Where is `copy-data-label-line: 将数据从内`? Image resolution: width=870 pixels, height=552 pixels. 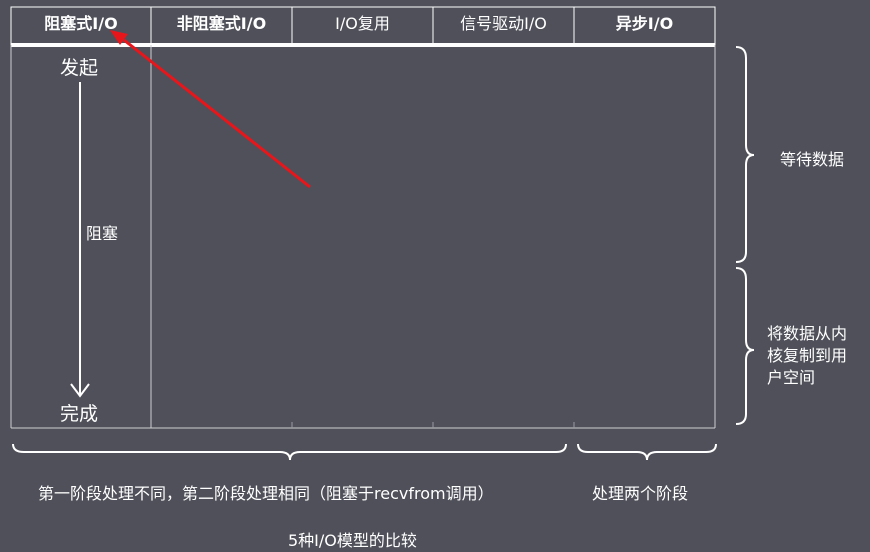
copy-data-label-line: 将数据从内 is located at coordinates (807, 333).